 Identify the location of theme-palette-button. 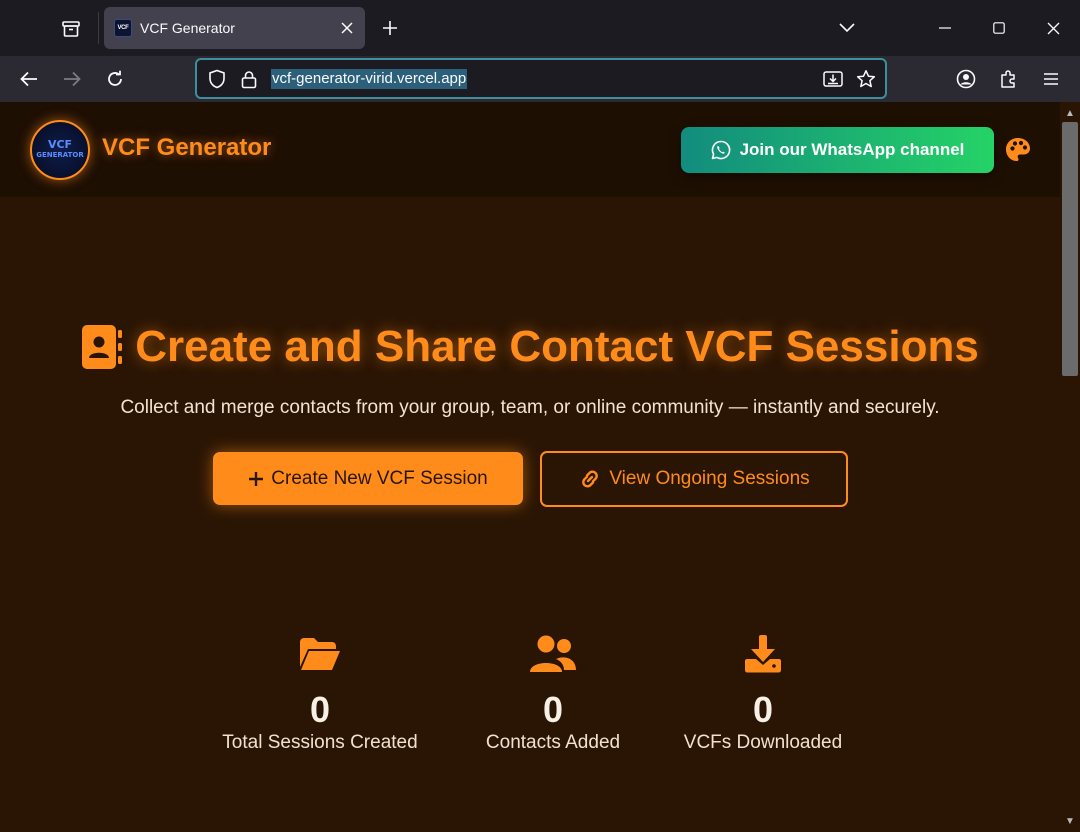
(1018, 150).